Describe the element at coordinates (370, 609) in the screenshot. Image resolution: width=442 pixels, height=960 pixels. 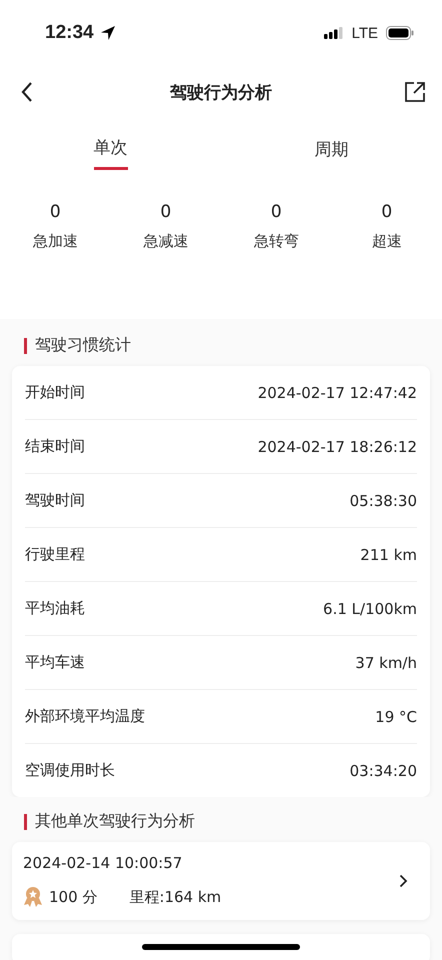
I see `row-value: 6.1 L/100km` at that location.